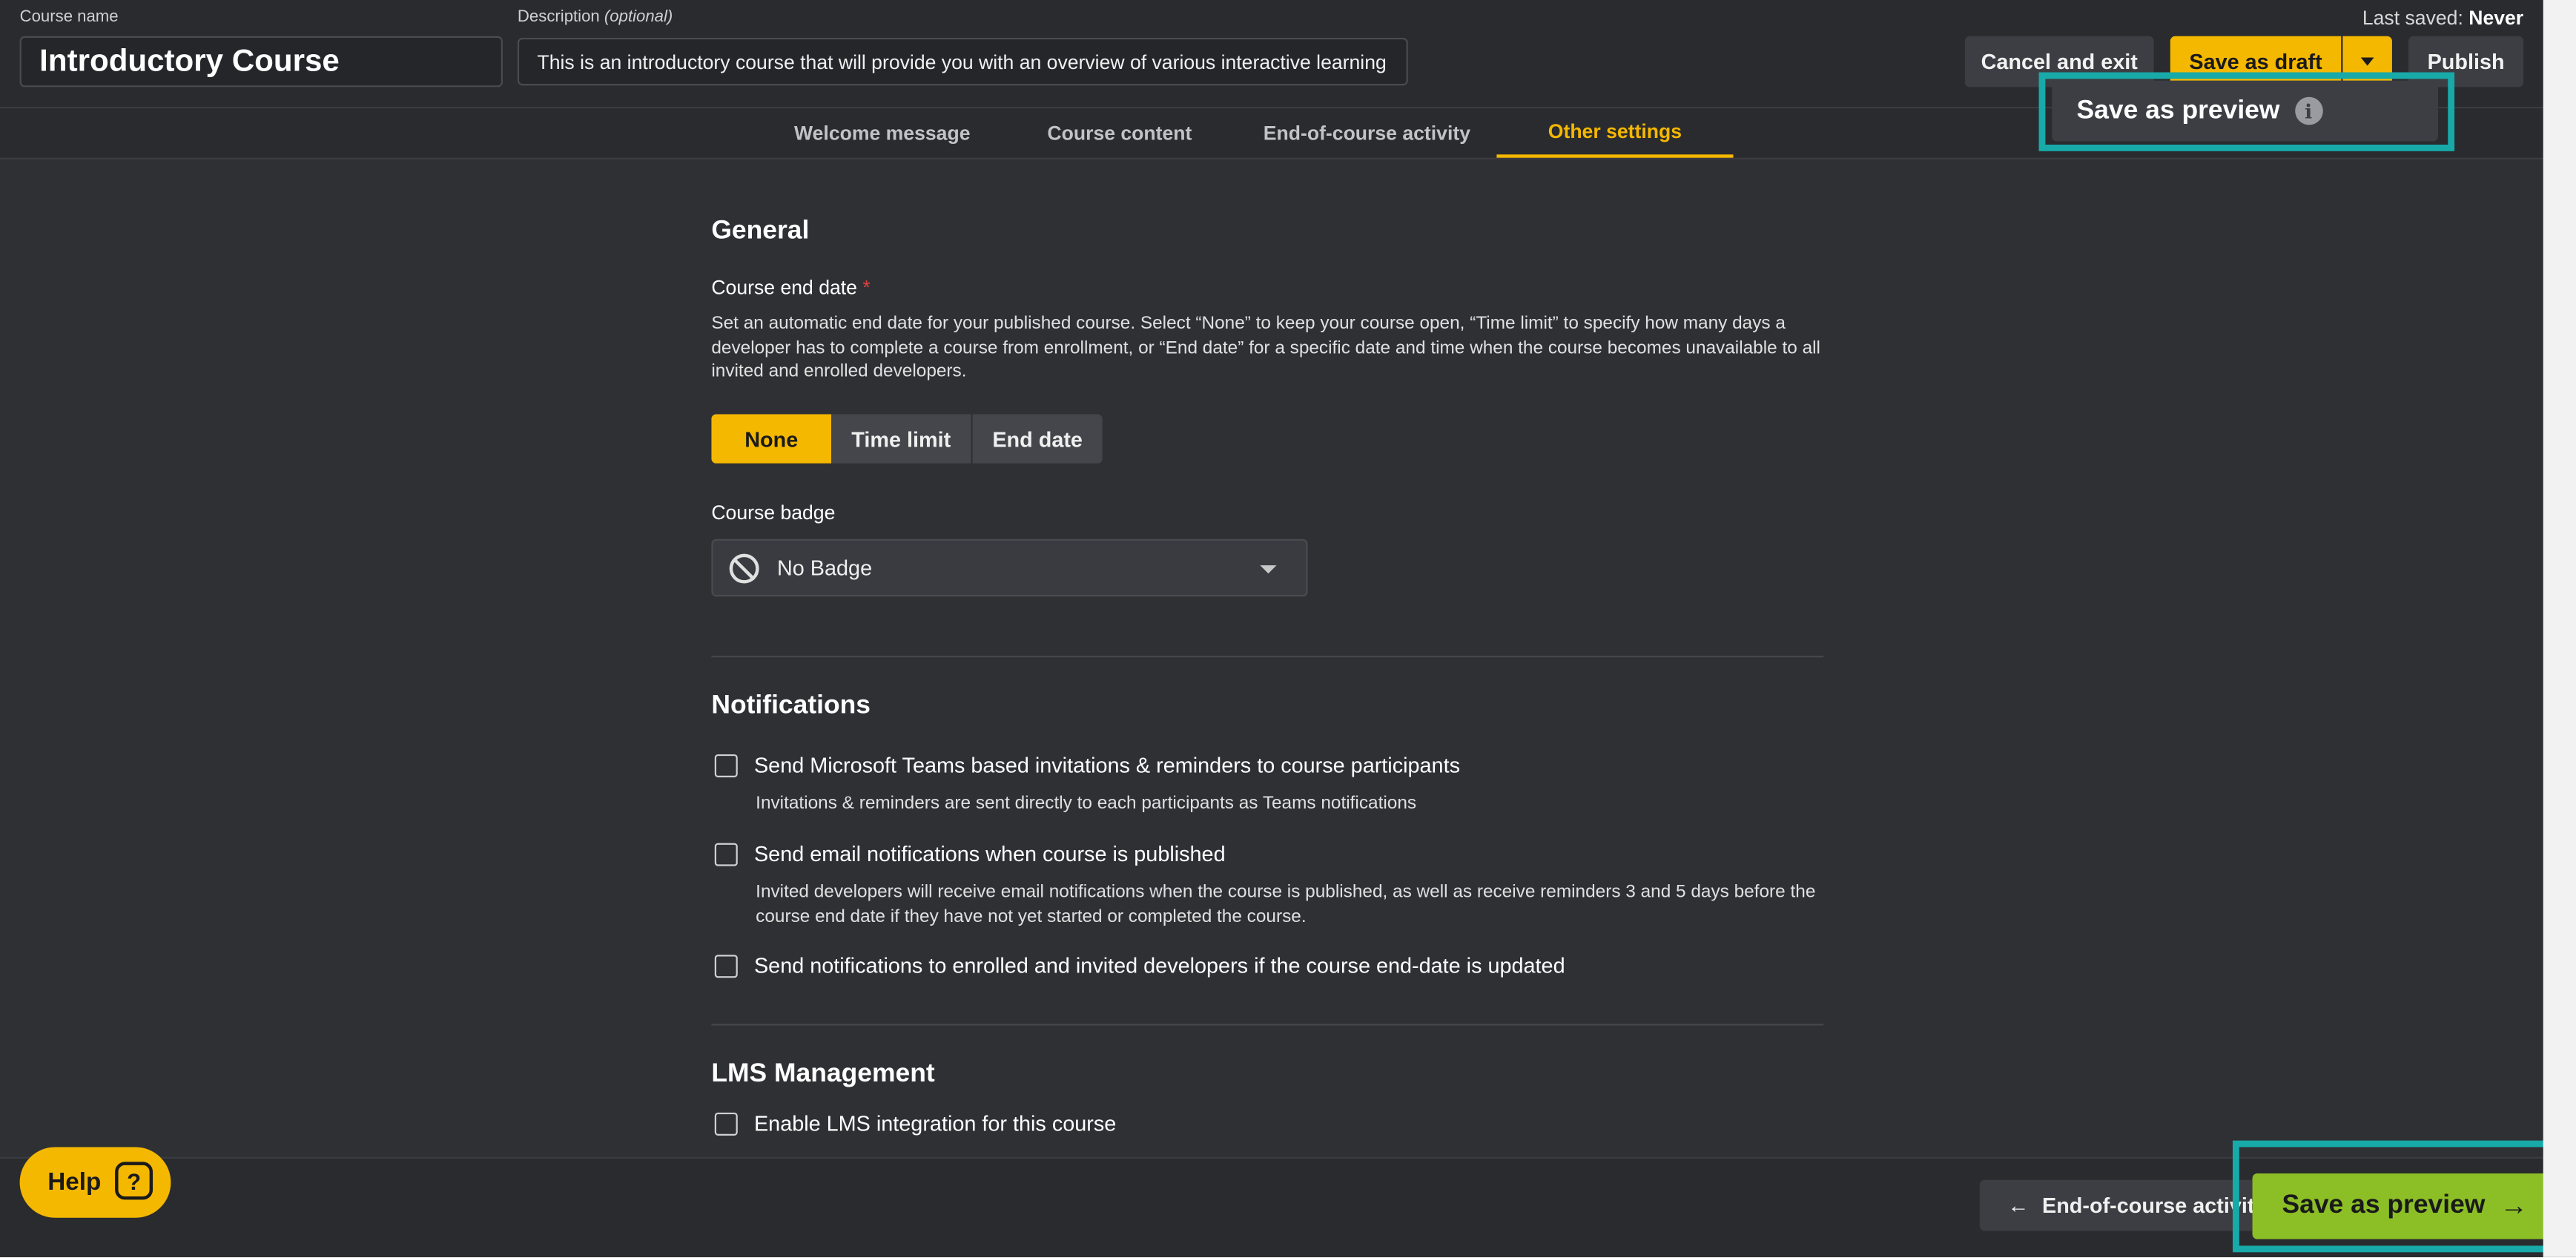  What do you see at coordinates (760, 231) in the screenshot?
I see `general-heading: General` at bounding box center [760, 231].